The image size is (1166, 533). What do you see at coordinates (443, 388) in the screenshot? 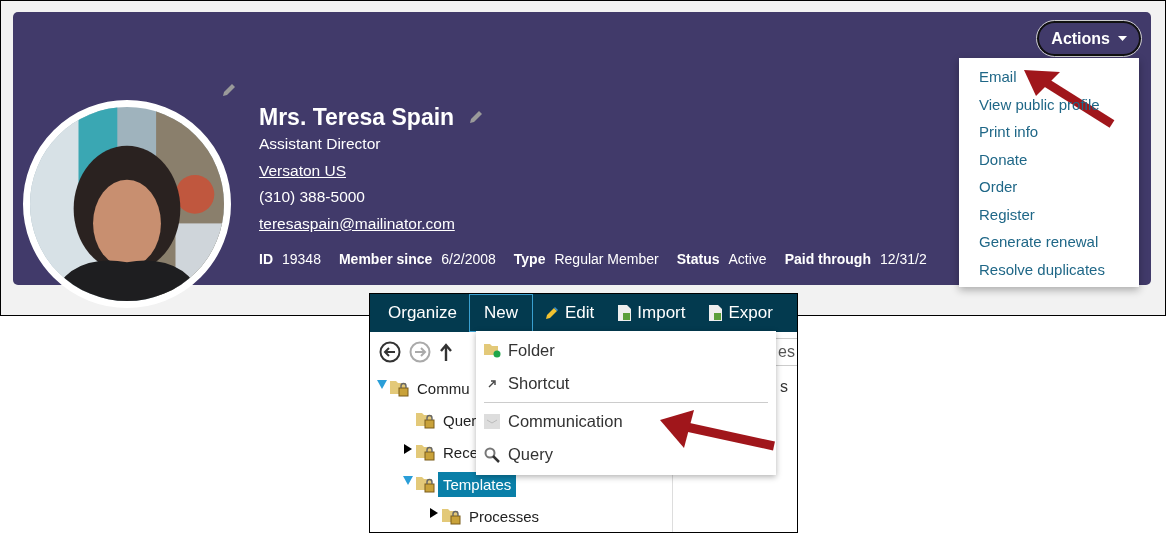
I see `tree-item: Commu` at bounding box center [443, 388].